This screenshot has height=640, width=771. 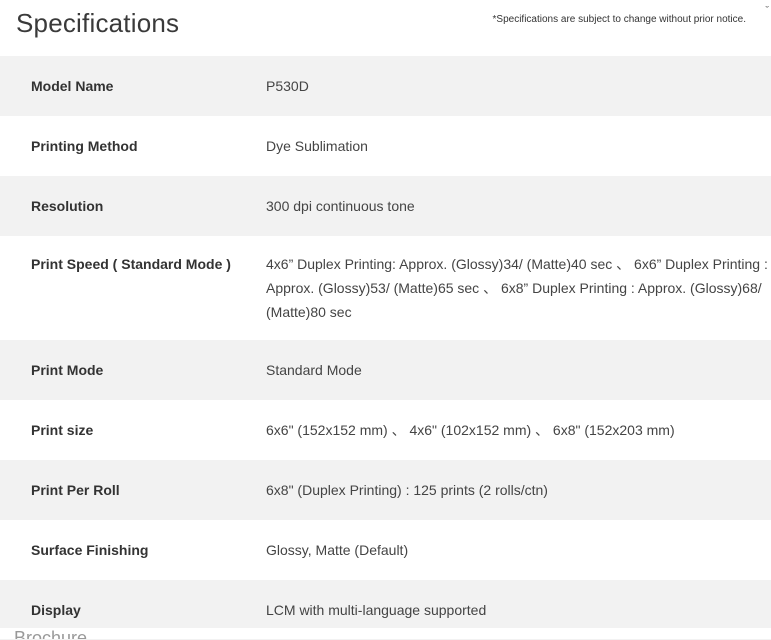 I want to click on spec-label: Display, so click(x=56, y=610).